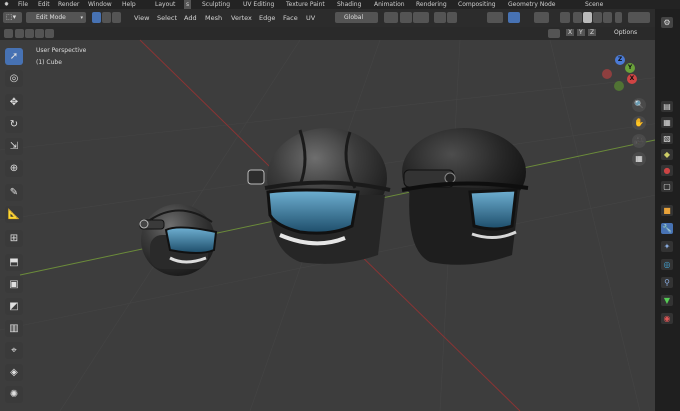  I want to click on modifier-tab-icon: 🔧, so click(667, 228).